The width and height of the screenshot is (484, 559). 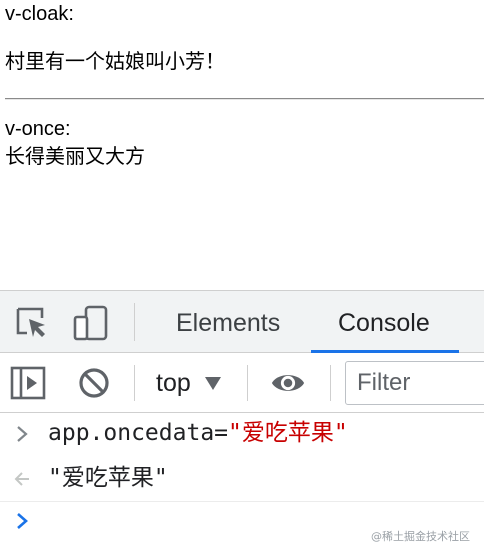 What do you see at coordinates (22, 479) in the screenshot?
I see `result-arrow-icon` at bounding box center [22, 479].